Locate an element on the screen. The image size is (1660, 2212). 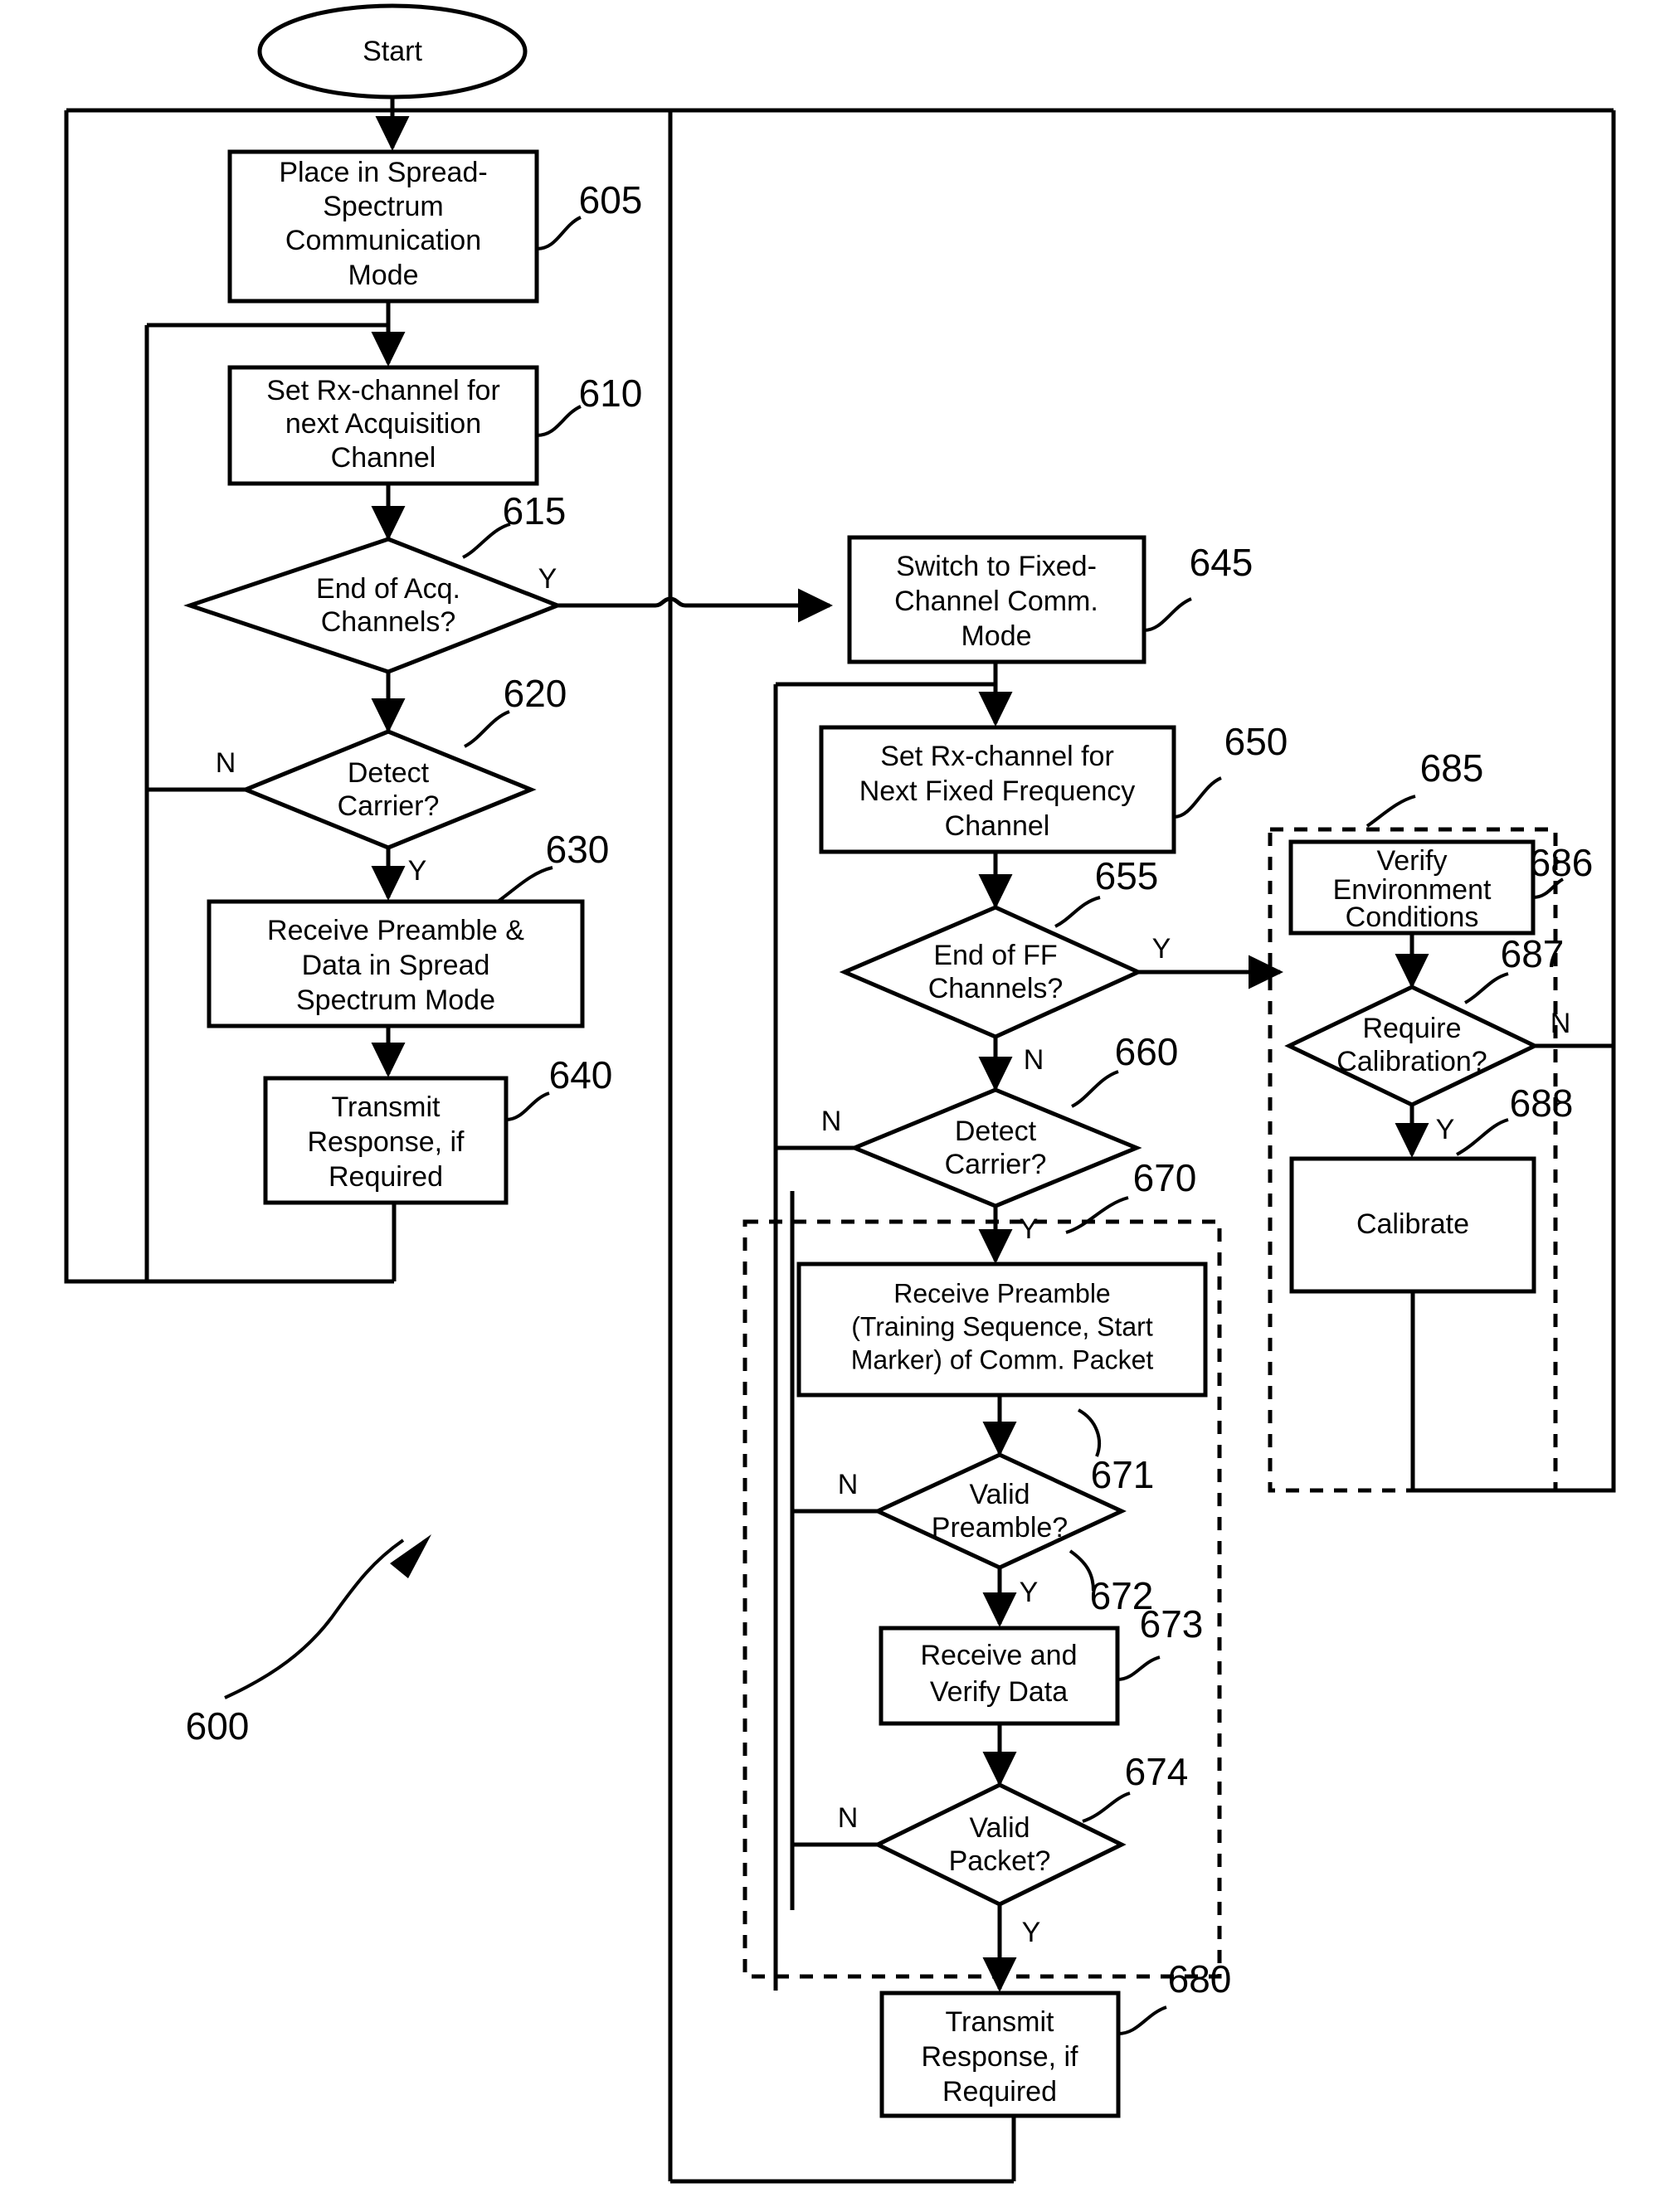
edge-615-yes-crossover is located at coordinates (744, 605).